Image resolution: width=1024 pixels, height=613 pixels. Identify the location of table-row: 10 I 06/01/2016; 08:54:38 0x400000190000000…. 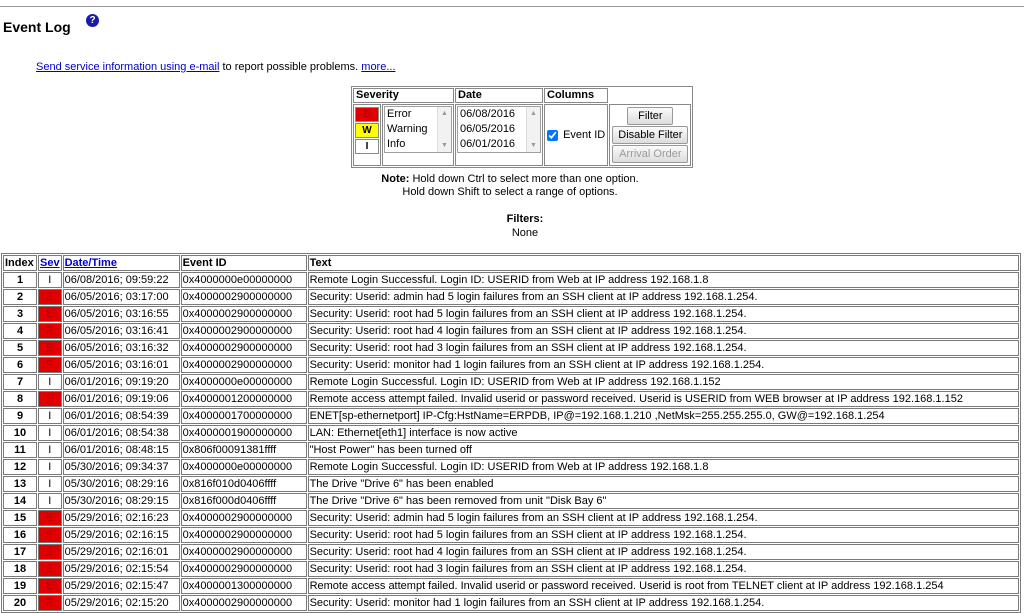
(511, 433).